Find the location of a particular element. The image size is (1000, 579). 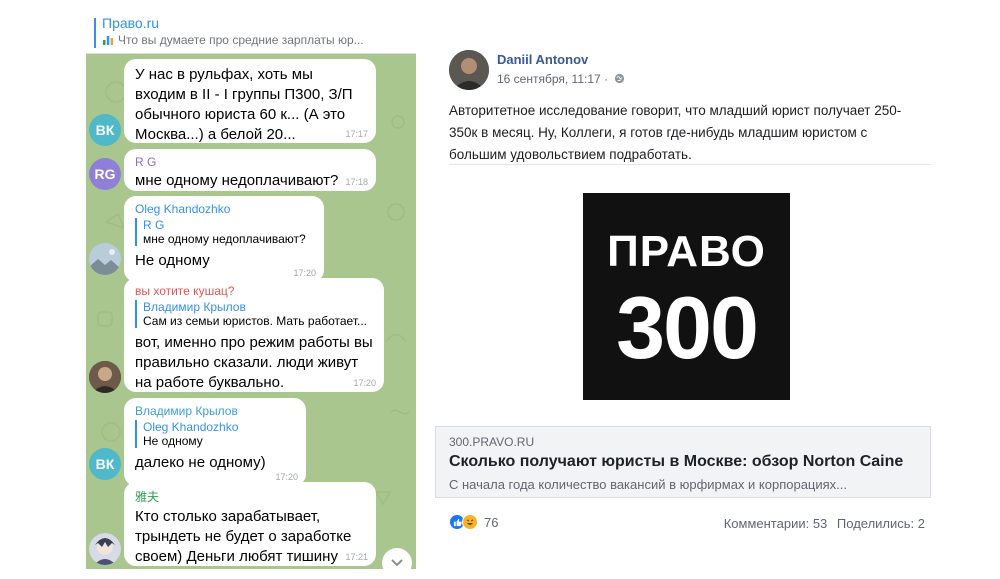

message-sender: 雅夫 is located at coordinates (250, 496).